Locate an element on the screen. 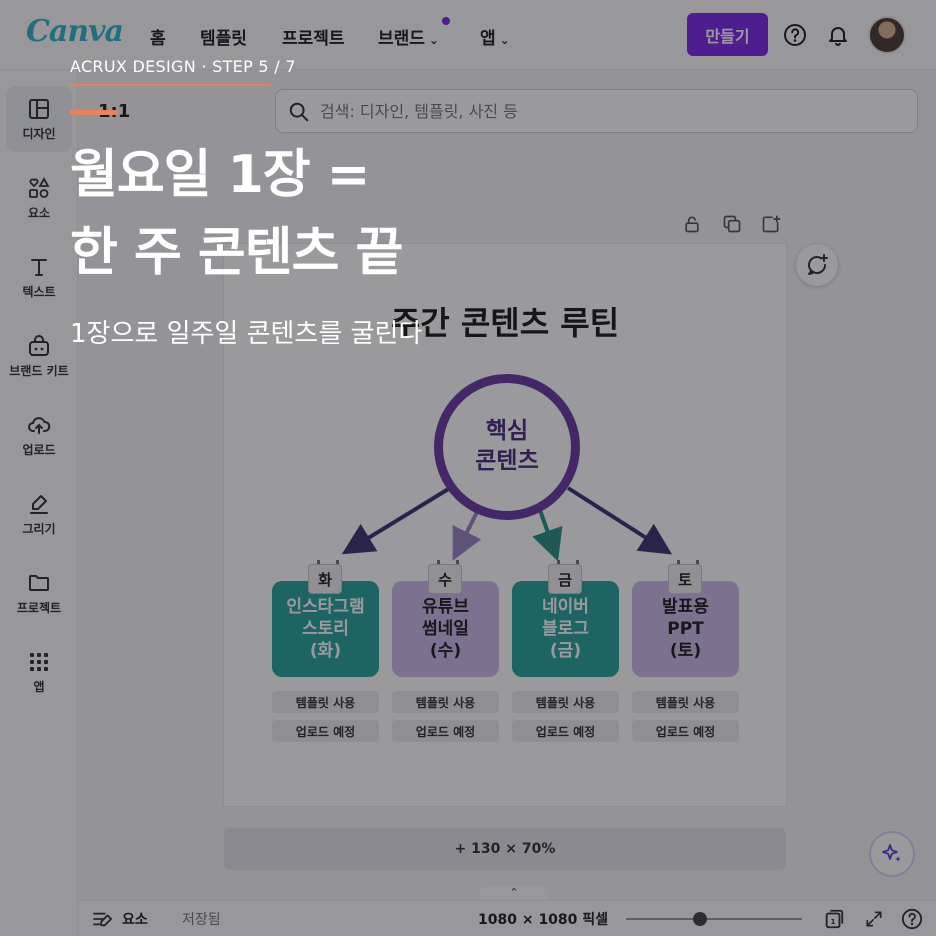 The image size is (936, 936). comment-plus-icon is located at coordinates (818, 264).